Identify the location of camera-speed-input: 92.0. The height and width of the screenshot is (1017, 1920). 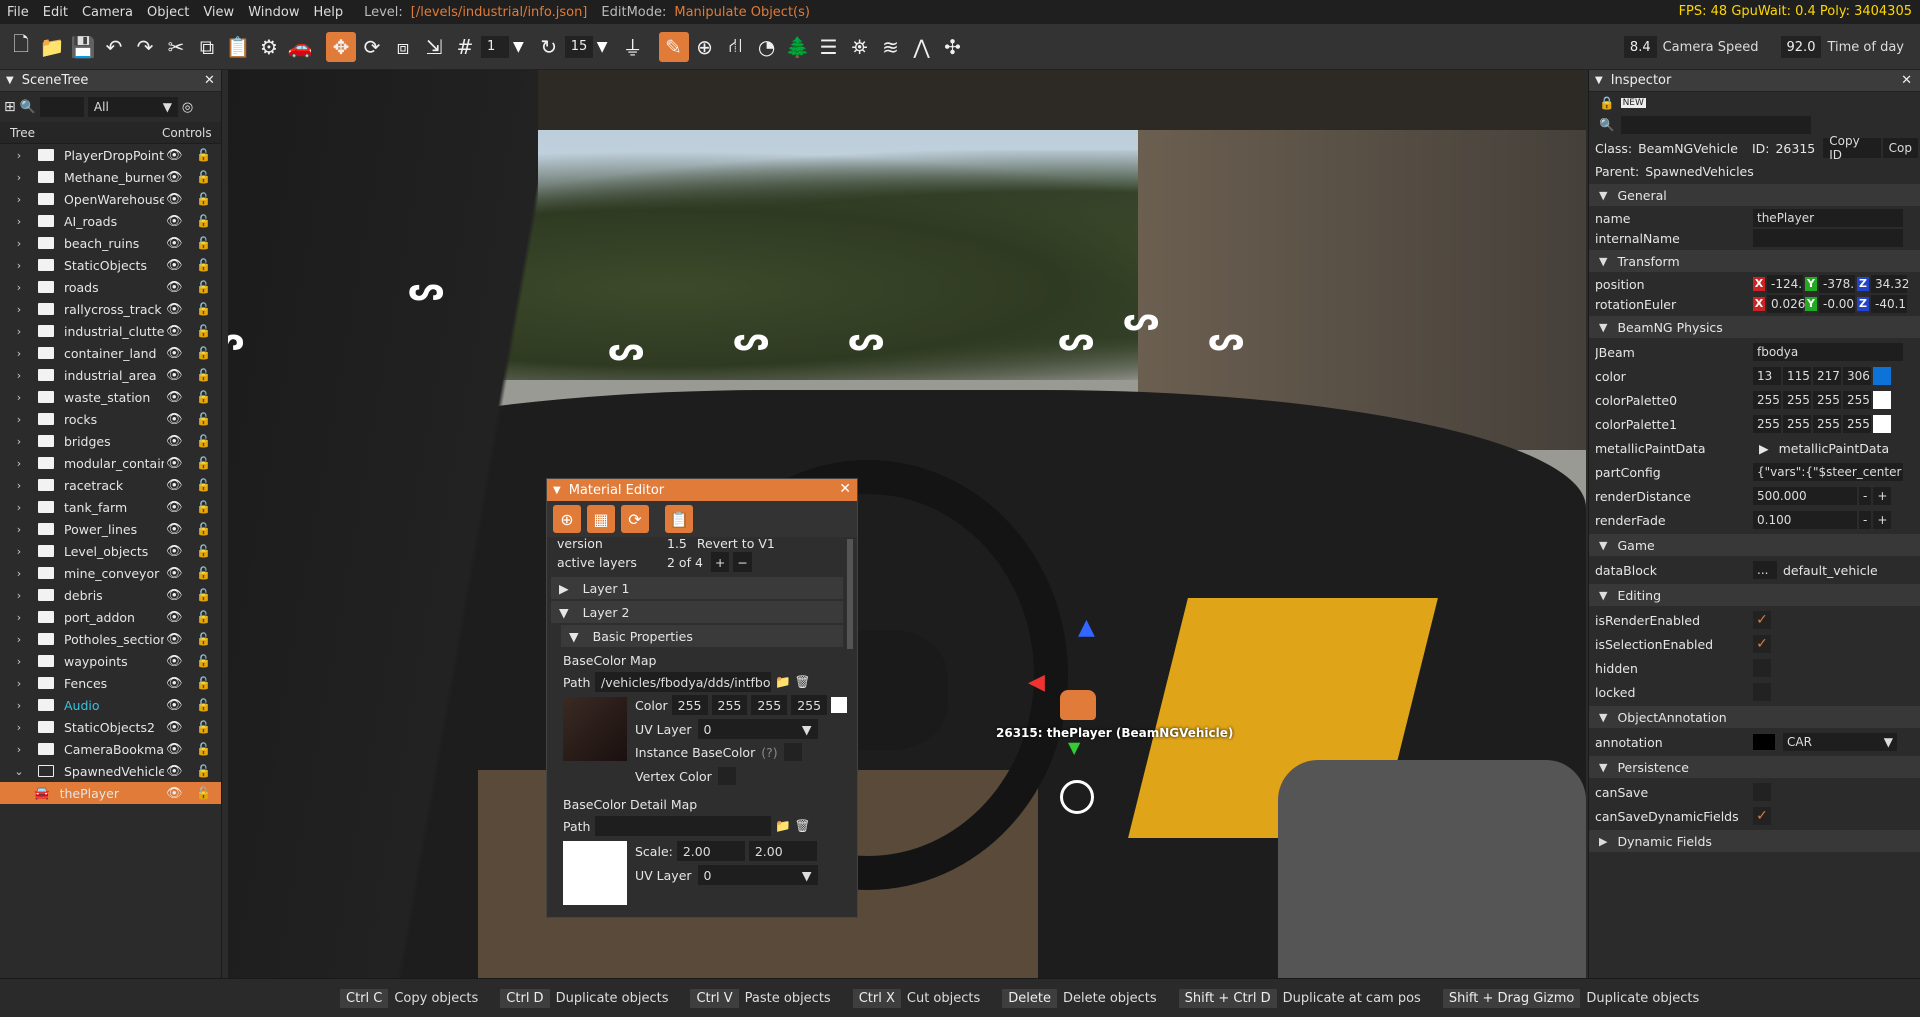
(1801, 47).